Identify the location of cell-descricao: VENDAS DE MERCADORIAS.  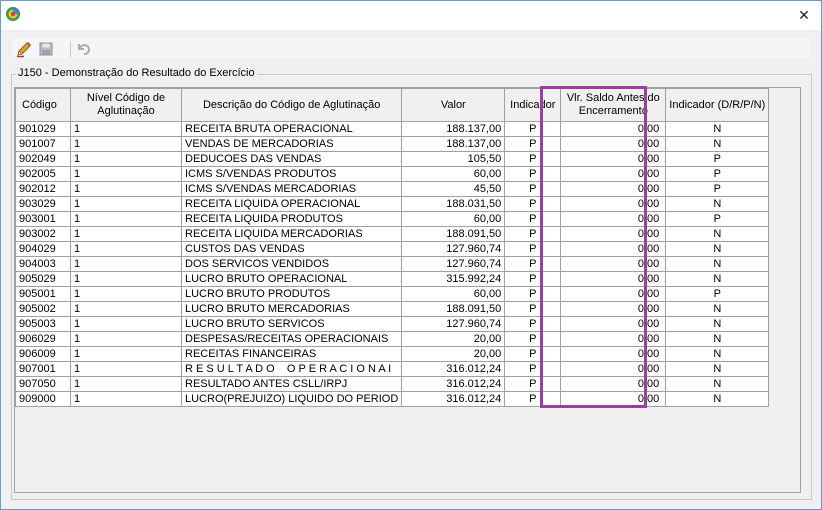
(291, 144).